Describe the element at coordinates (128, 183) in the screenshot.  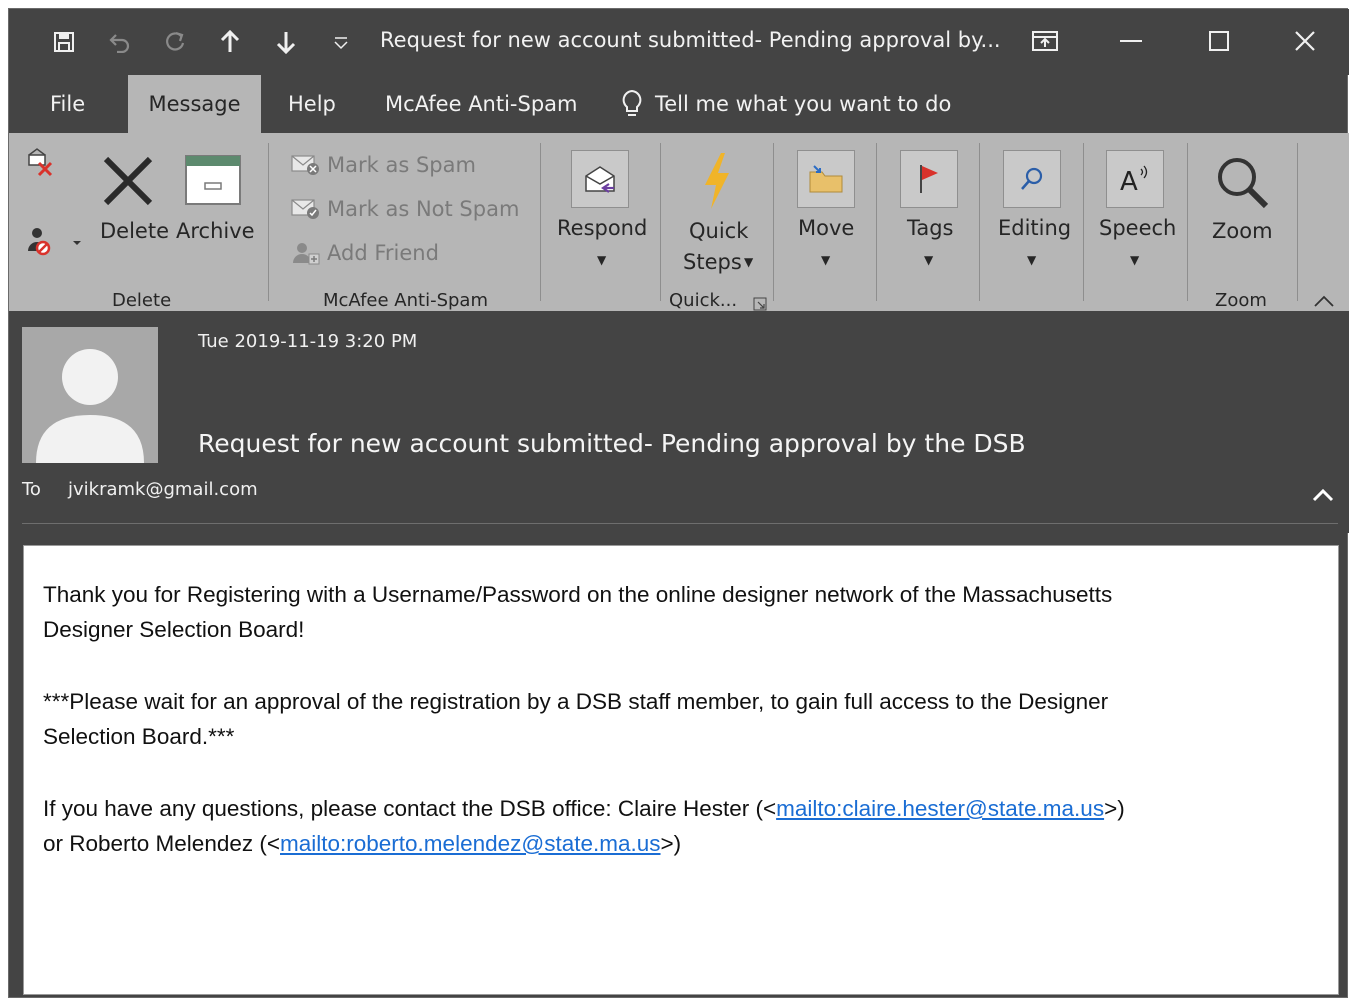
I see `delete-x-icon` at that location.